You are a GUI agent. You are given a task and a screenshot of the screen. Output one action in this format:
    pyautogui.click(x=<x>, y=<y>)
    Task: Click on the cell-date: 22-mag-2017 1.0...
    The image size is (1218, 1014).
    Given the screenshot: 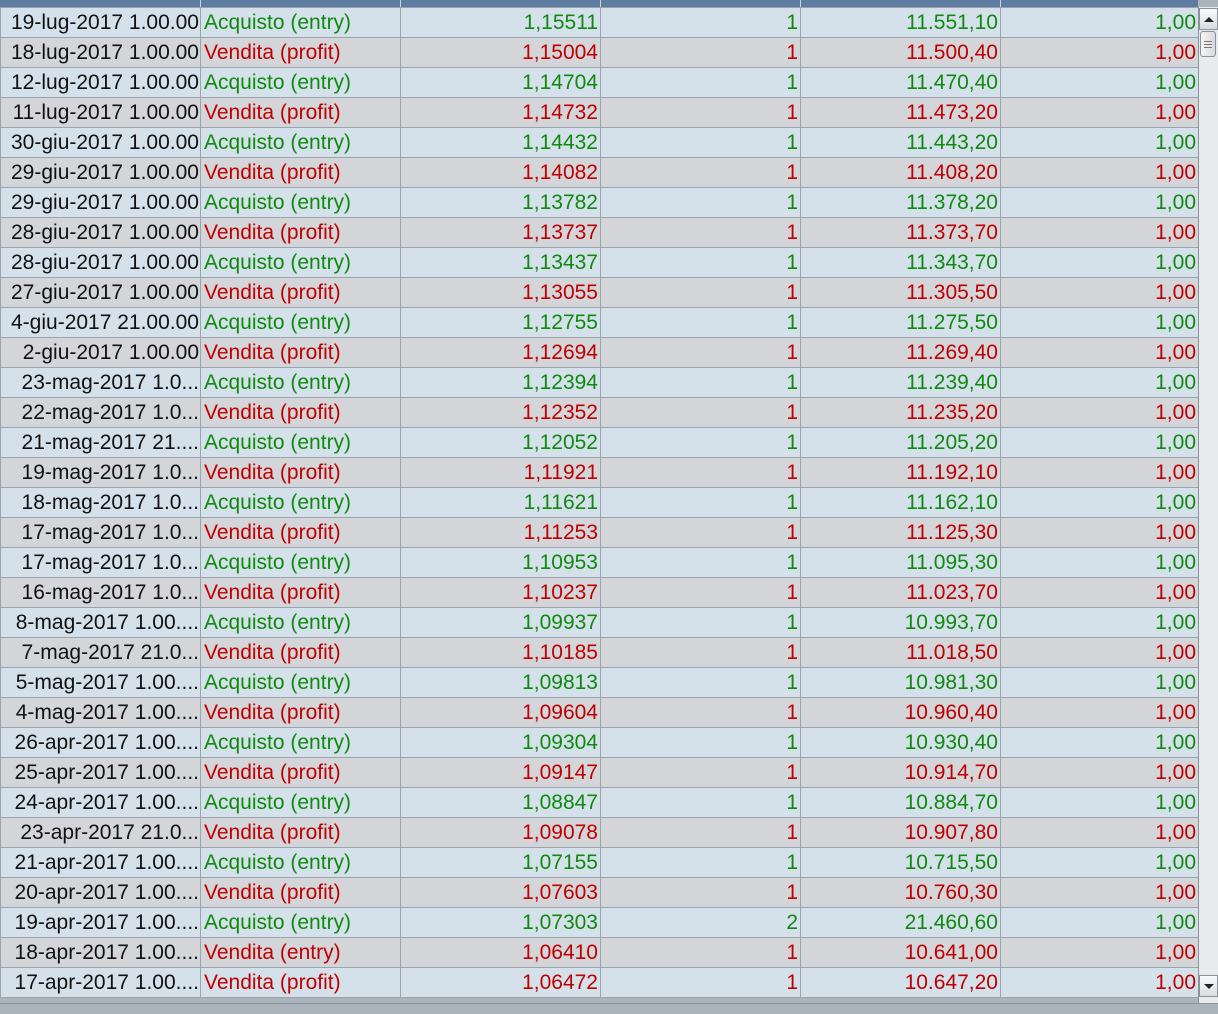 What is the action you would take?
    pyautogui.click(x=100, y=412)
    